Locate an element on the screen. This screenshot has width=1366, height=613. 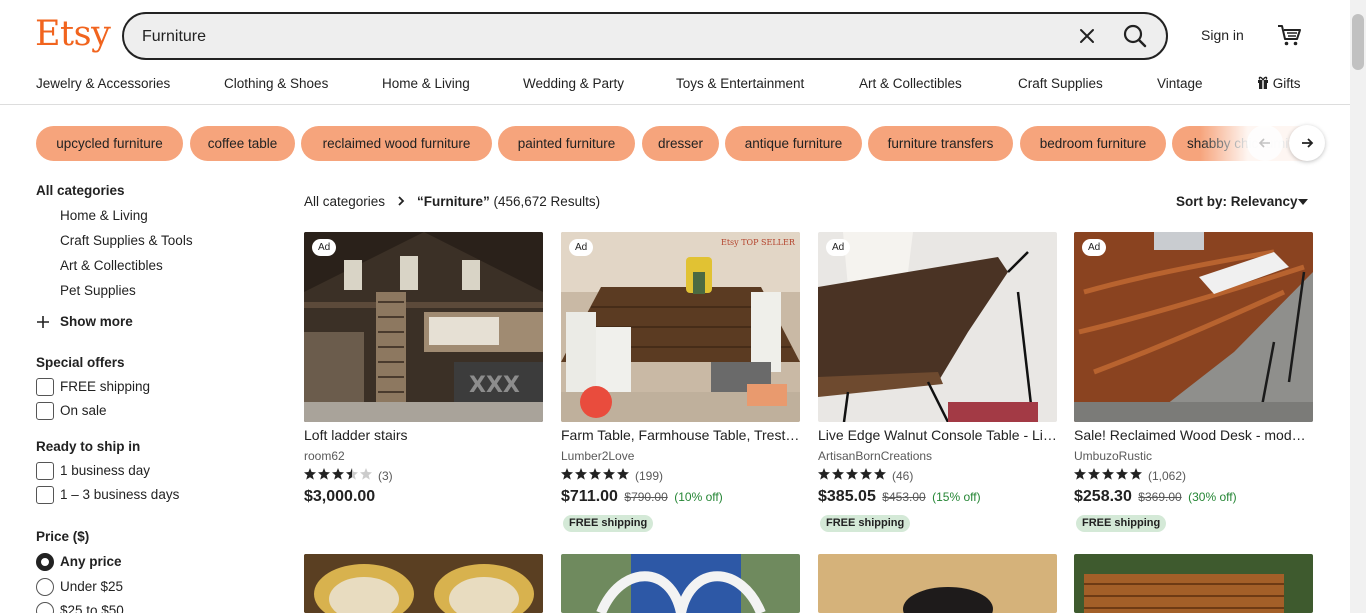
sort-dropdown: Sort by: Relevancy is located at coordinates (1237, 201).